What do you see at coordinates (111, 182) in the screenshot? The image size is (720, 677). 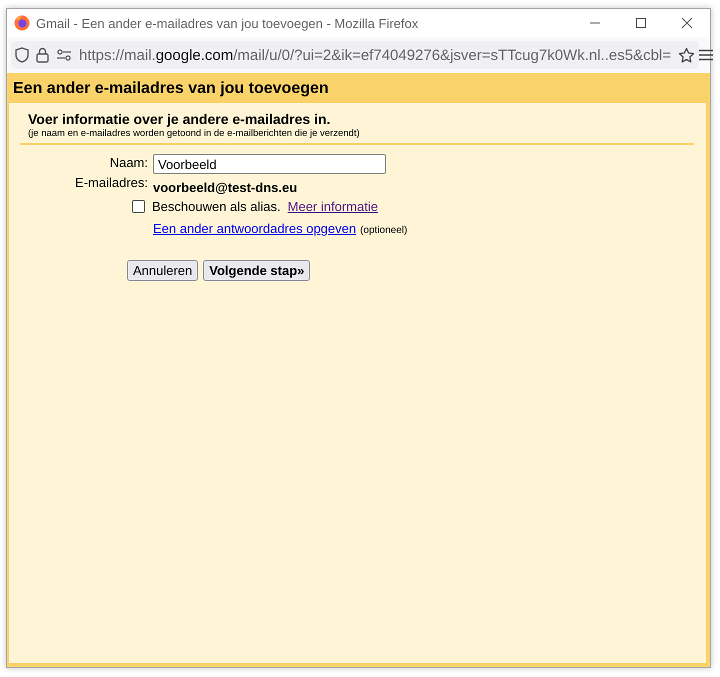 I see `email-label: E-mailadres:` at bounding box center [111, 182].